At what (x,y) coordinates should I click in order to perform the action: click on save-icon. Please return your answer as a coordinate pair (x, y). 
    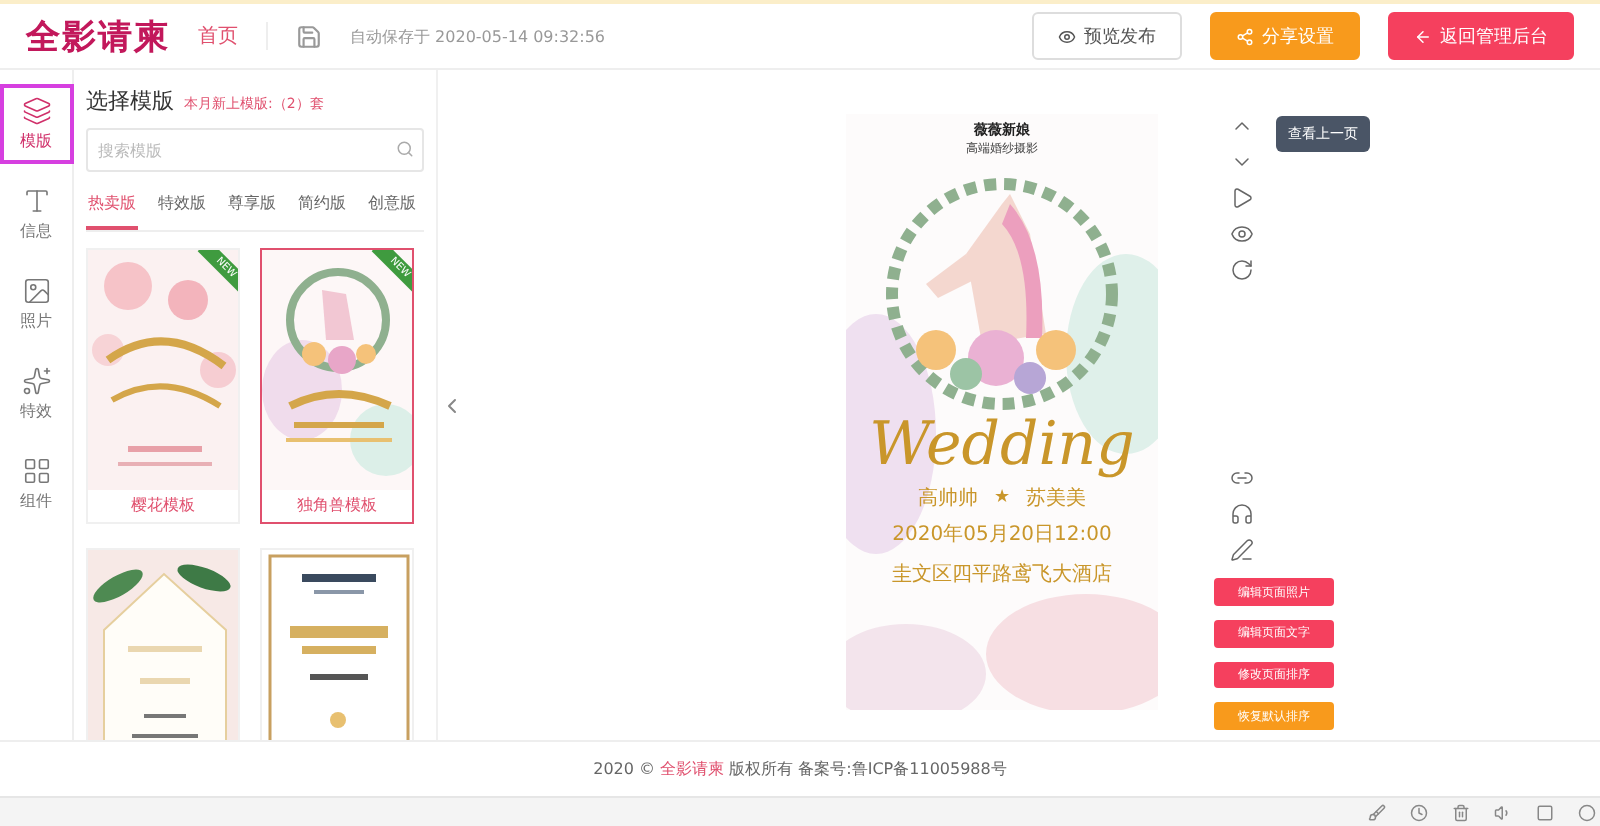
    Looking at the image, I should click on (309, 36).